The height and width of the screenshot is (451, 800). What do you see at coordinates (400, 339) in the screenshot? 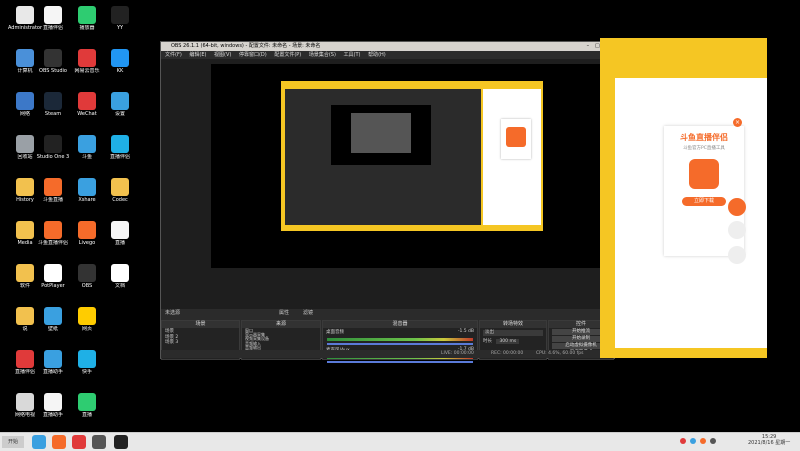
I see `audio-meter` at bounding box center [400, 339].